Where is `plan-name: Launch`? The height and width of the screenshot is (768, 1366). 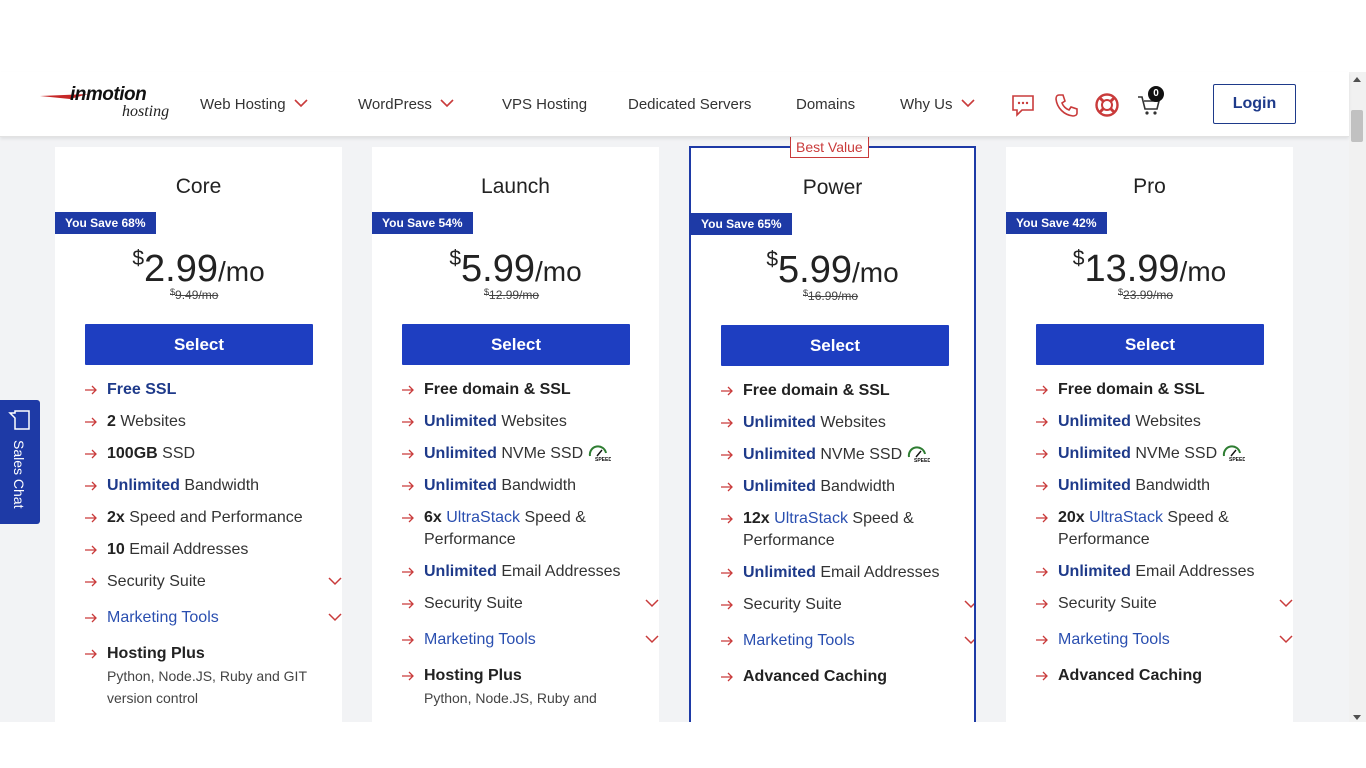
plan-name: Launch is located at coordinates (515, 186).